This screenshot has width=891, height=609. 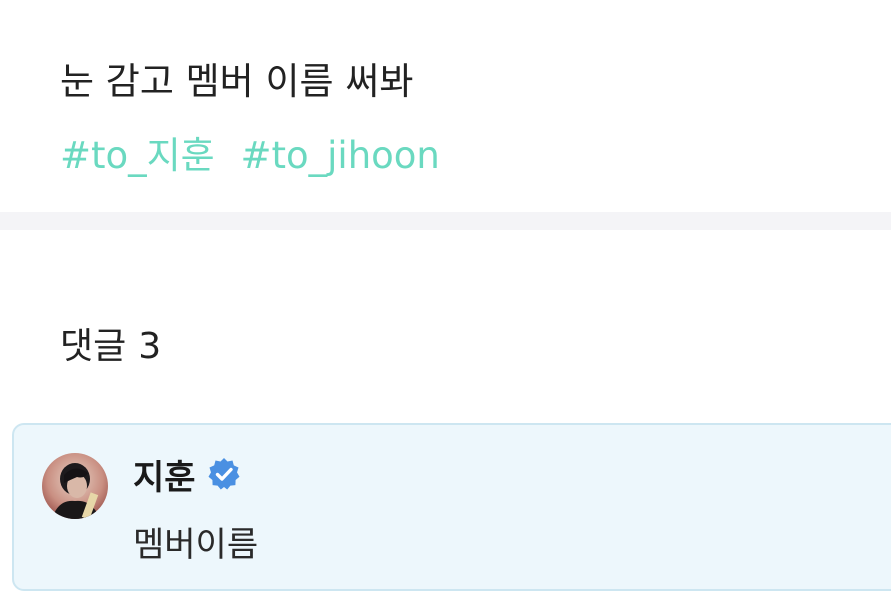 What do you see at coordinates (150, 346) in the screenshot?
I see `comments-count: 3` at bounding box center [150, 346].